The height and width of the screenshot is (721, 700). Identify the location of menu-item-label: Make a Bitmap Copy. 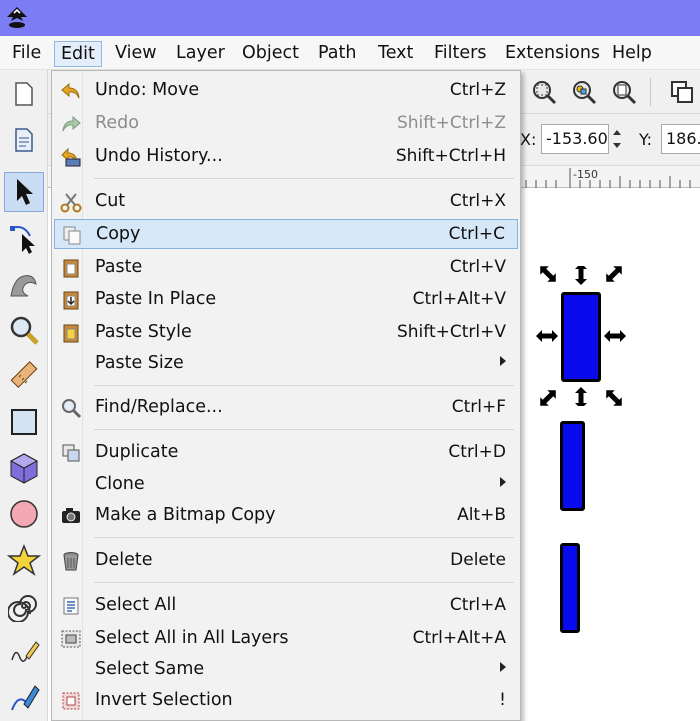
(185, 515).